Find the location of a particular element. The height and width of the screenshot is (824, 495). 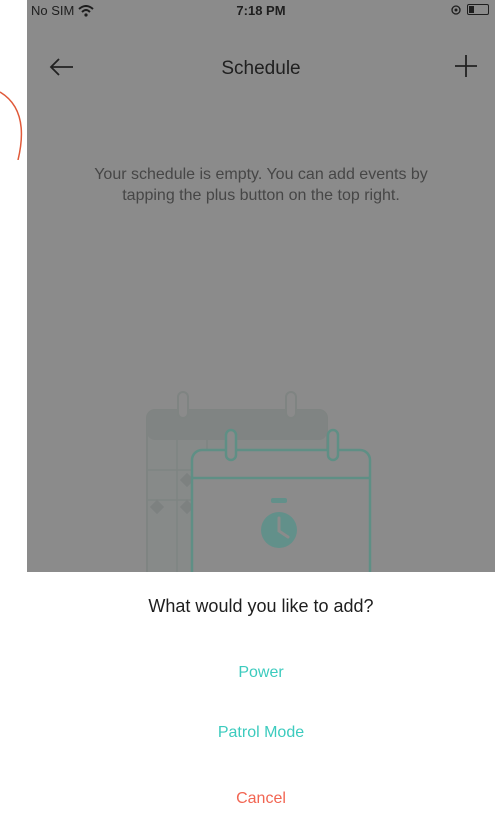

plus-icon is located at coordinates (466, 66).